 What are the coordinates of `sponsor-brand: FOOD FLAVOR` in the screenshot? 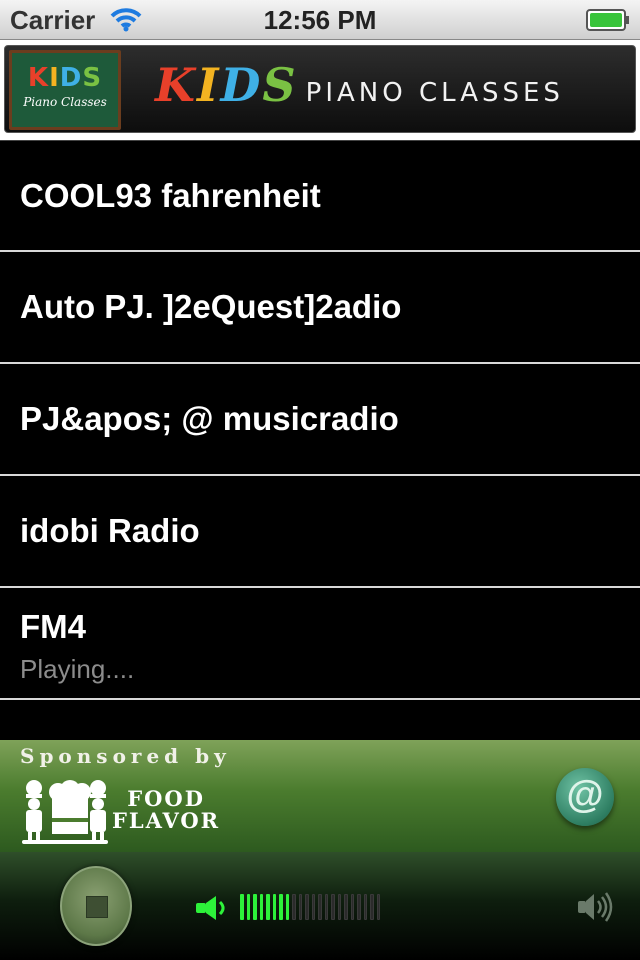 It's located at (166, 810).